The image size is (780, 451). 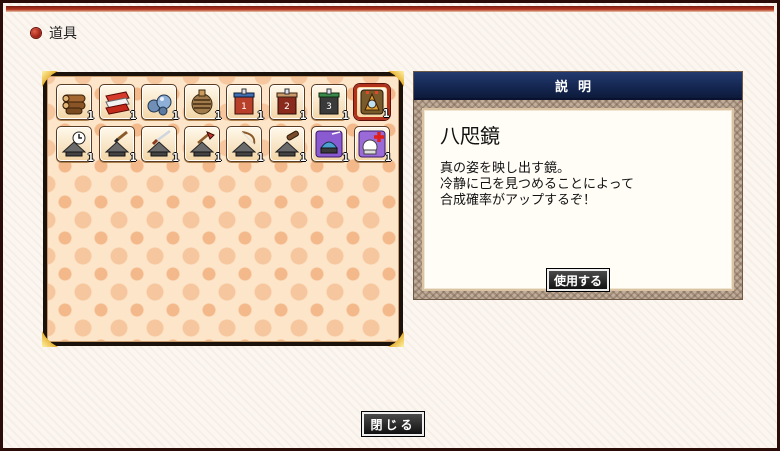 What do you see at coordinates (470, 136) in the screenshot?
I see `item-name: 八咫鏡` at bounding box center [470, 136].